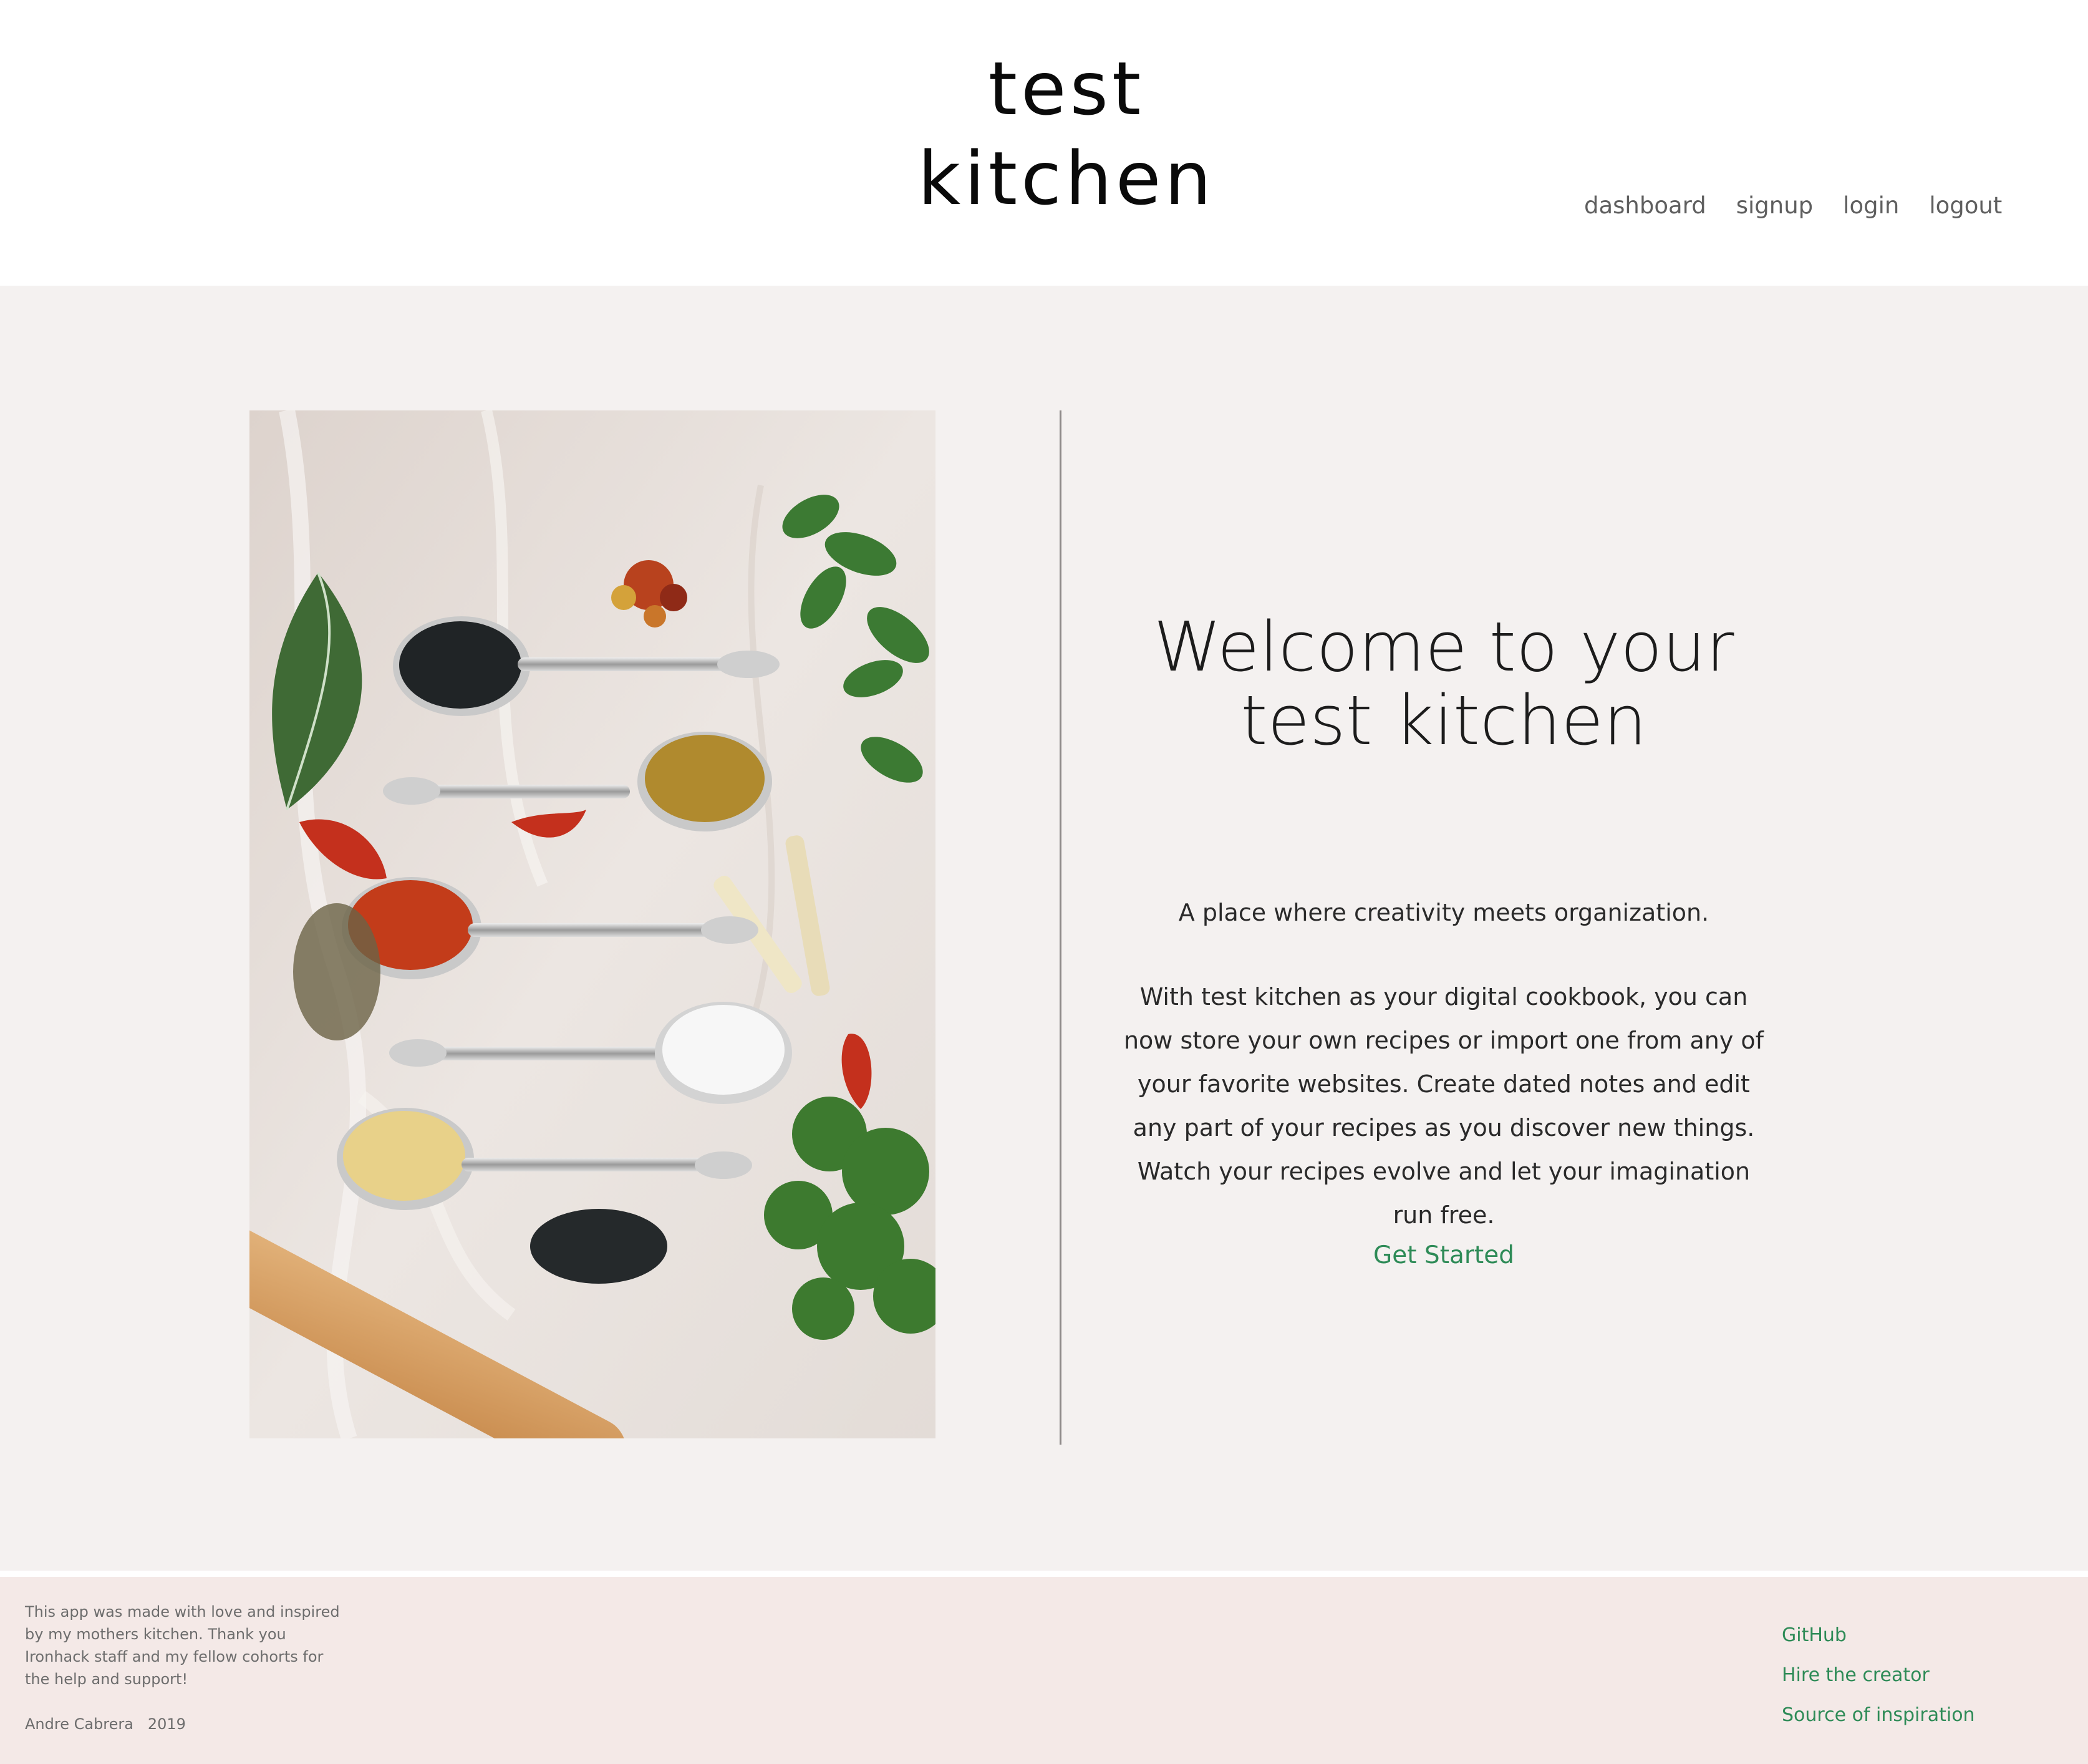 Image resolution: width=2088 pixels, height=1764 pixels. I want to click on welcome-heading: Welcome to your test kitchen, so click(1444, 684).